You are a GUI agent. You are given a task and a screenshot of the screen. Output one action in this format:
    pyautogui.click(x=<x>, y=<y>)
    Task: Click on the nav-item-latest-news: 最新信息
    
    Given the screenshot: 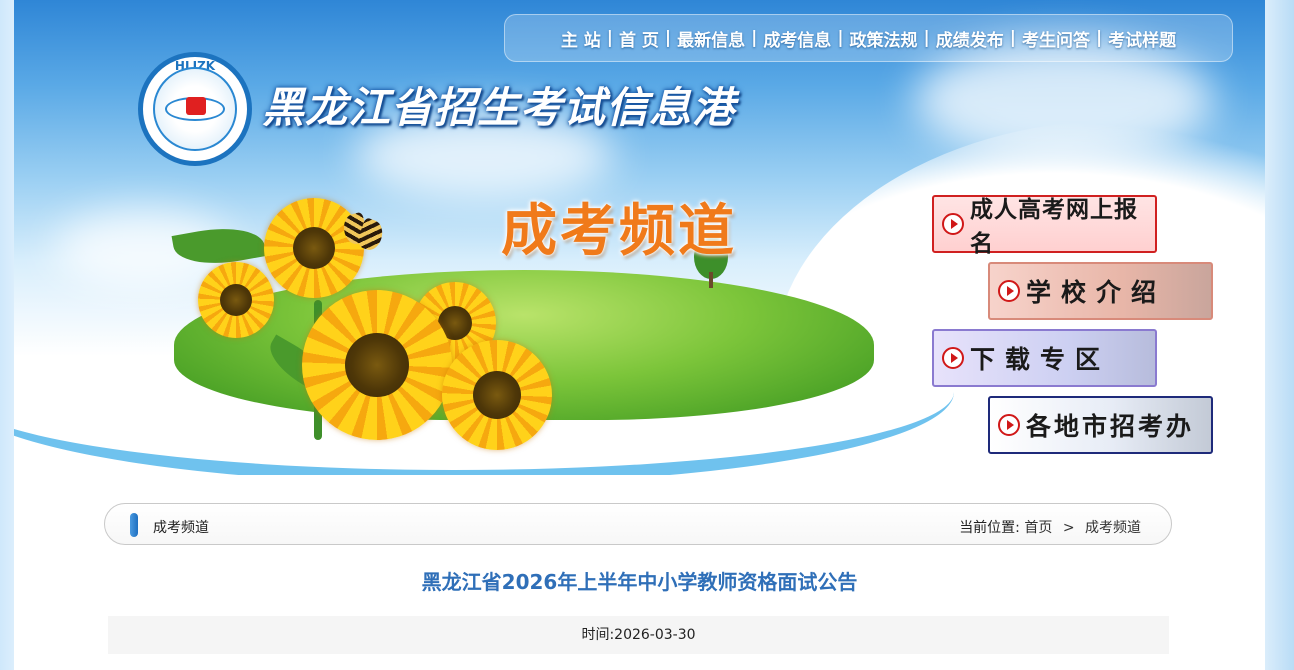 What is the action you would take?
    pyautogui.click(x=711, y=38)
    